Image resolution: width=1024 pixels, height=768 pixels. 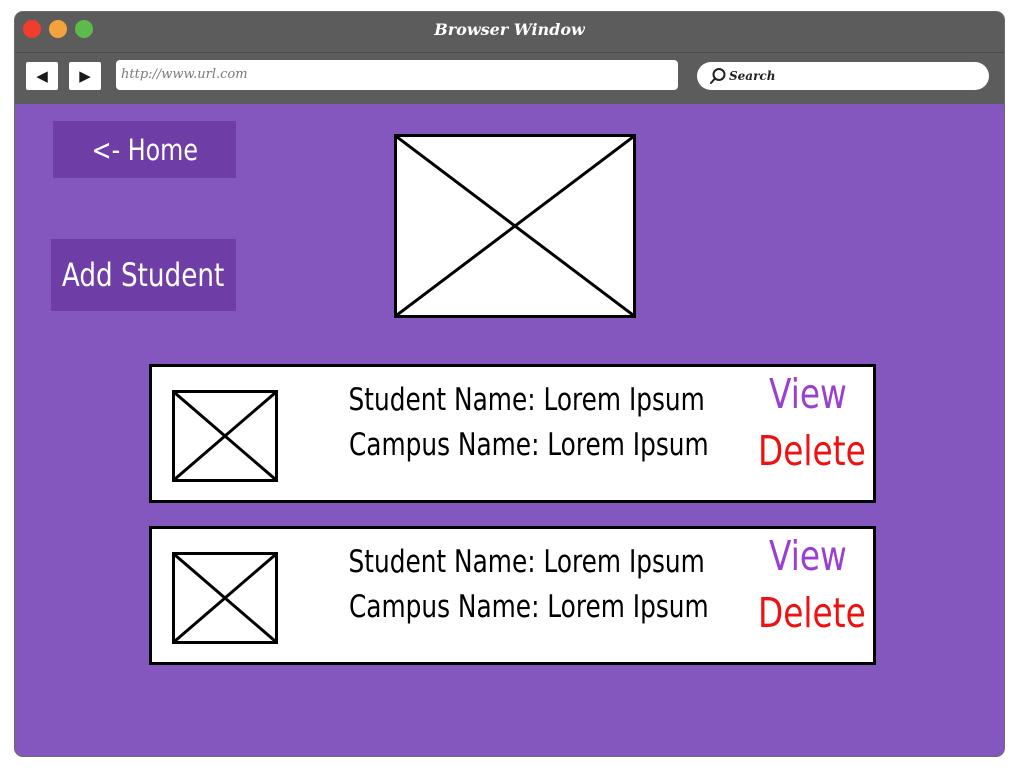 I want to click on search-placeholder: Search, so click(x=752, y=76).